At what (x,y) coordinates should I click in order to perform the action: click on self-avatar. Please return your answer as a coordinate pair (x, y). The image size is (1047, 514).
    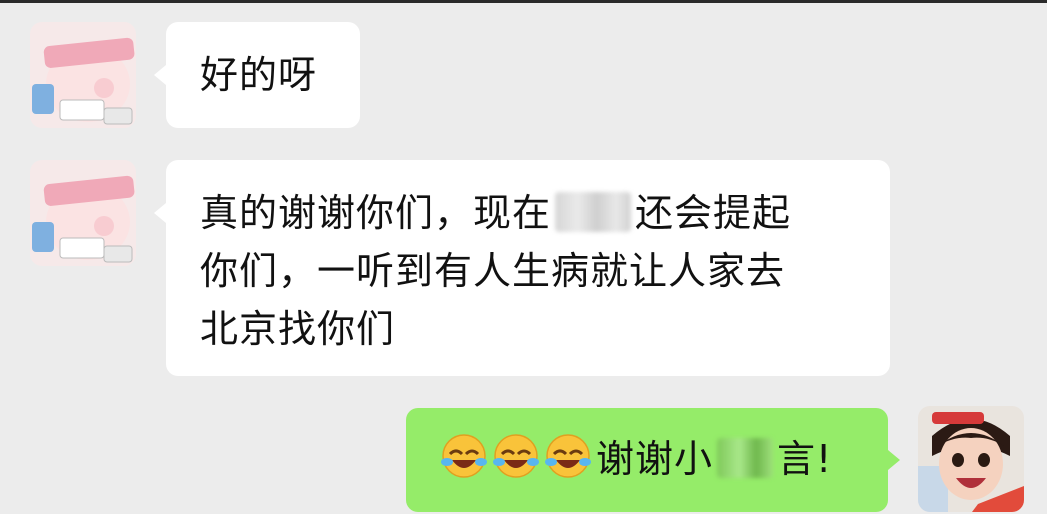
    Looking at the image, I should click on (971, 459).